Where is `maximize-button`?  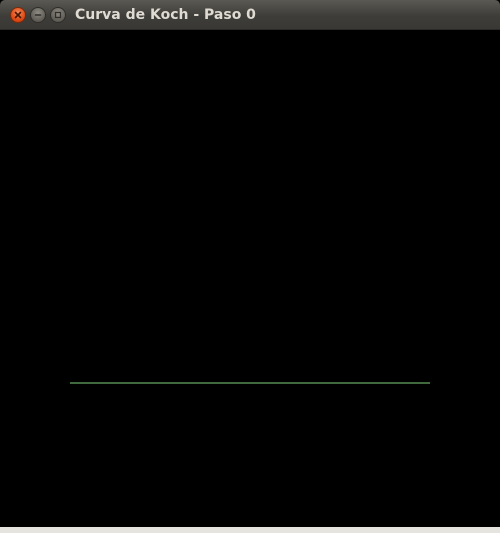 maximize-button is located at coordinates (58, 15).